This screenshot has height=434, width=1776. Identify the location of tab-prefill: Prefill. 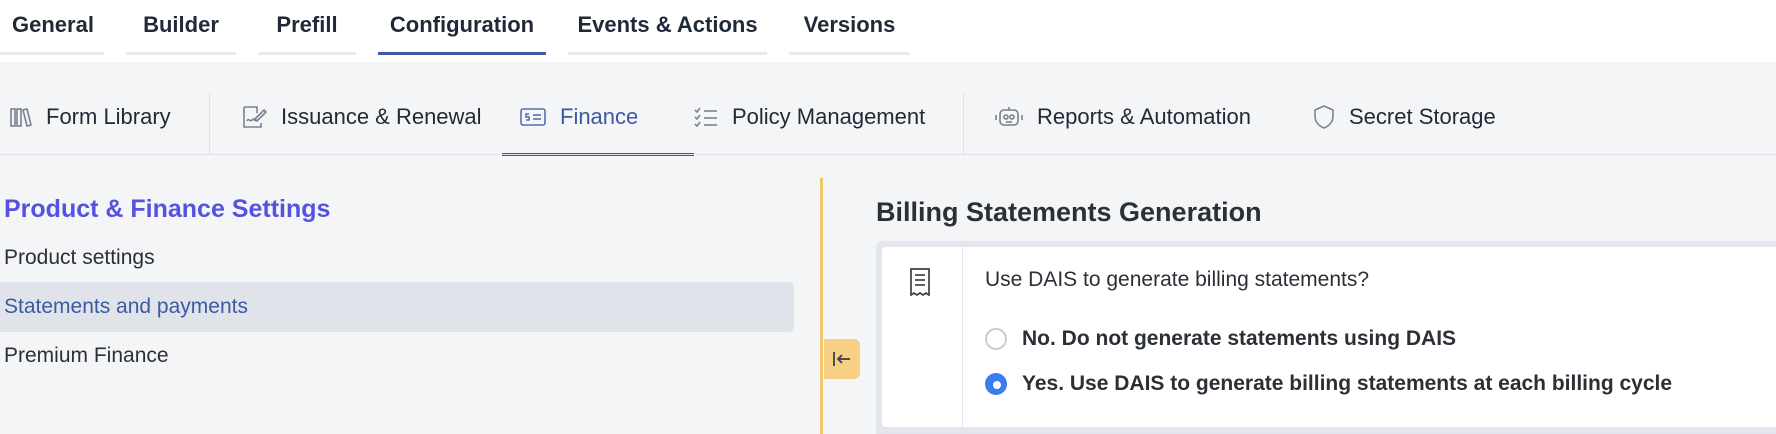
(307, 27).